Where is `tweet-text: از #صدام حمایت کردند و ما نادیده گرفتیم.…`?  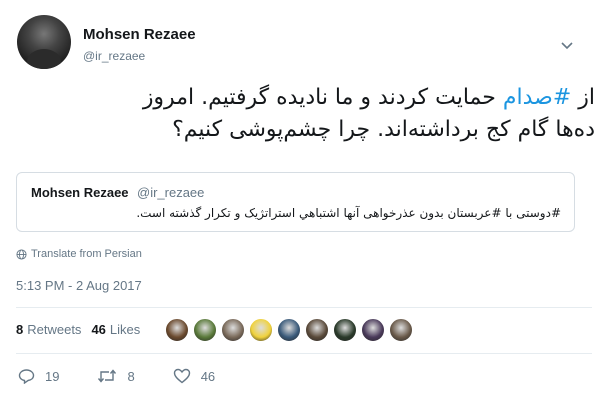 tweet-text: از #صدام حمایت کردند و ما نادیده گرفتیم.… is located at coordinates (306, 114).